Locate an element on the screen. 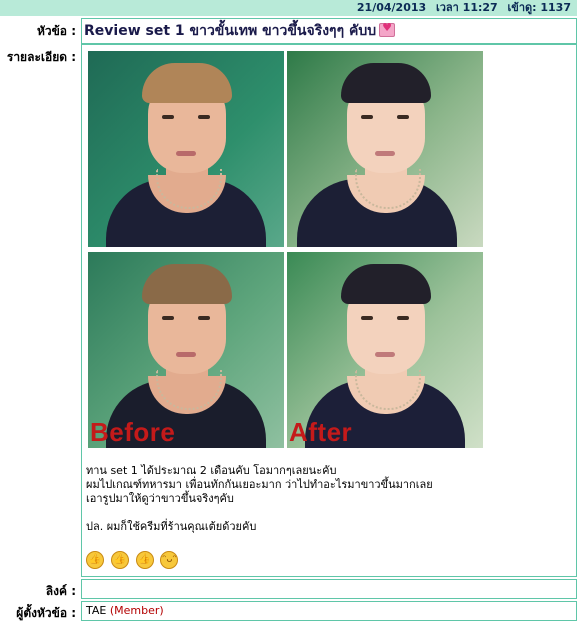  photo-before-bottom: Before is located at coordinates (186, 350).